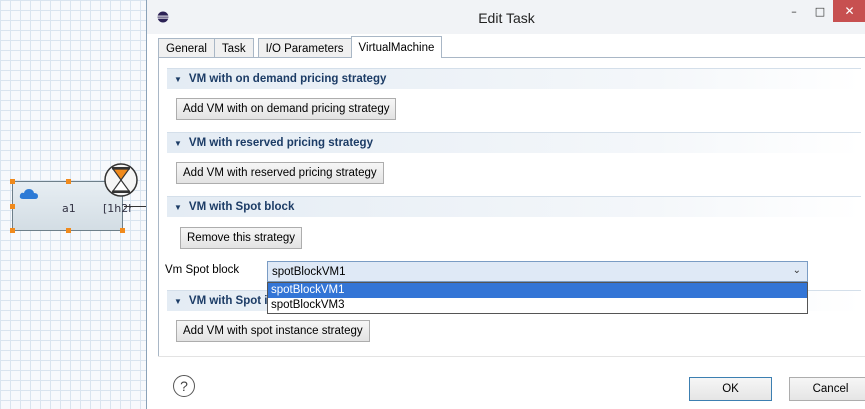 This screenshot has width=865, height=409. Describe the element at coordinates (309, 271) in the screenshot. I see `select-value: spotBlockVM1` at that location.